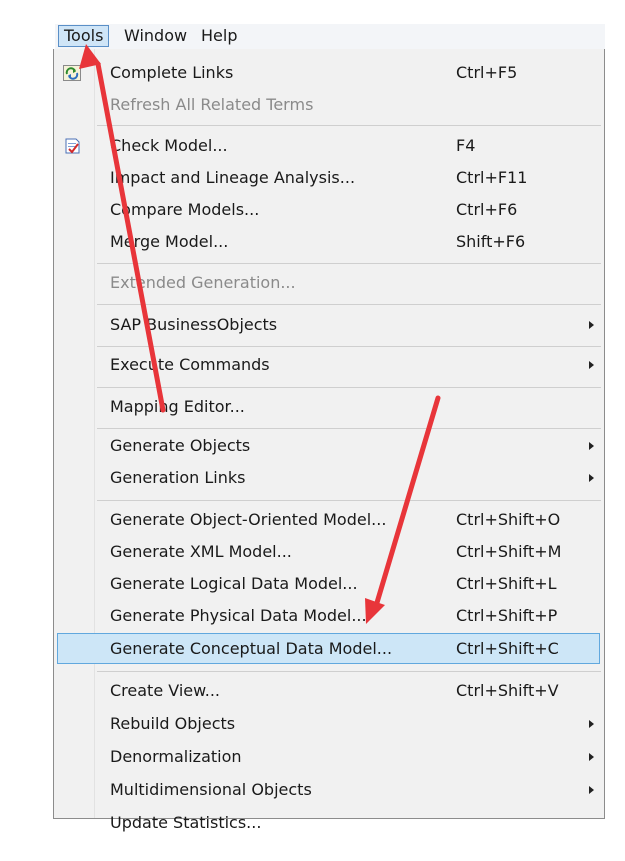 This screenshot has width=625, height=861. I want to click on menu-tools: Tools, so click(84, 36).